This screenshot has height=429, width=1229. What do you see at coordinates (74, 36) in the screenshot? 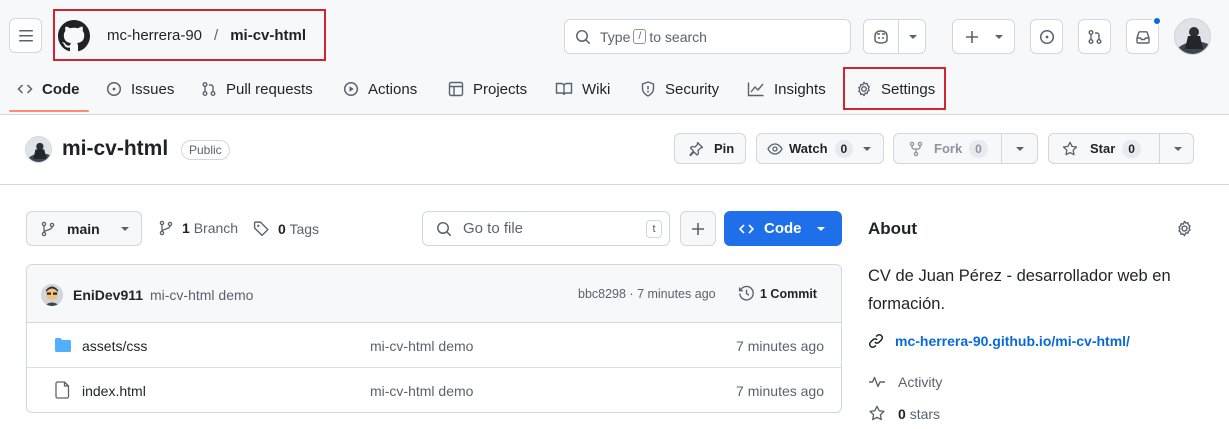
I see `github-logo-icon` at bounding box center [74, 36].